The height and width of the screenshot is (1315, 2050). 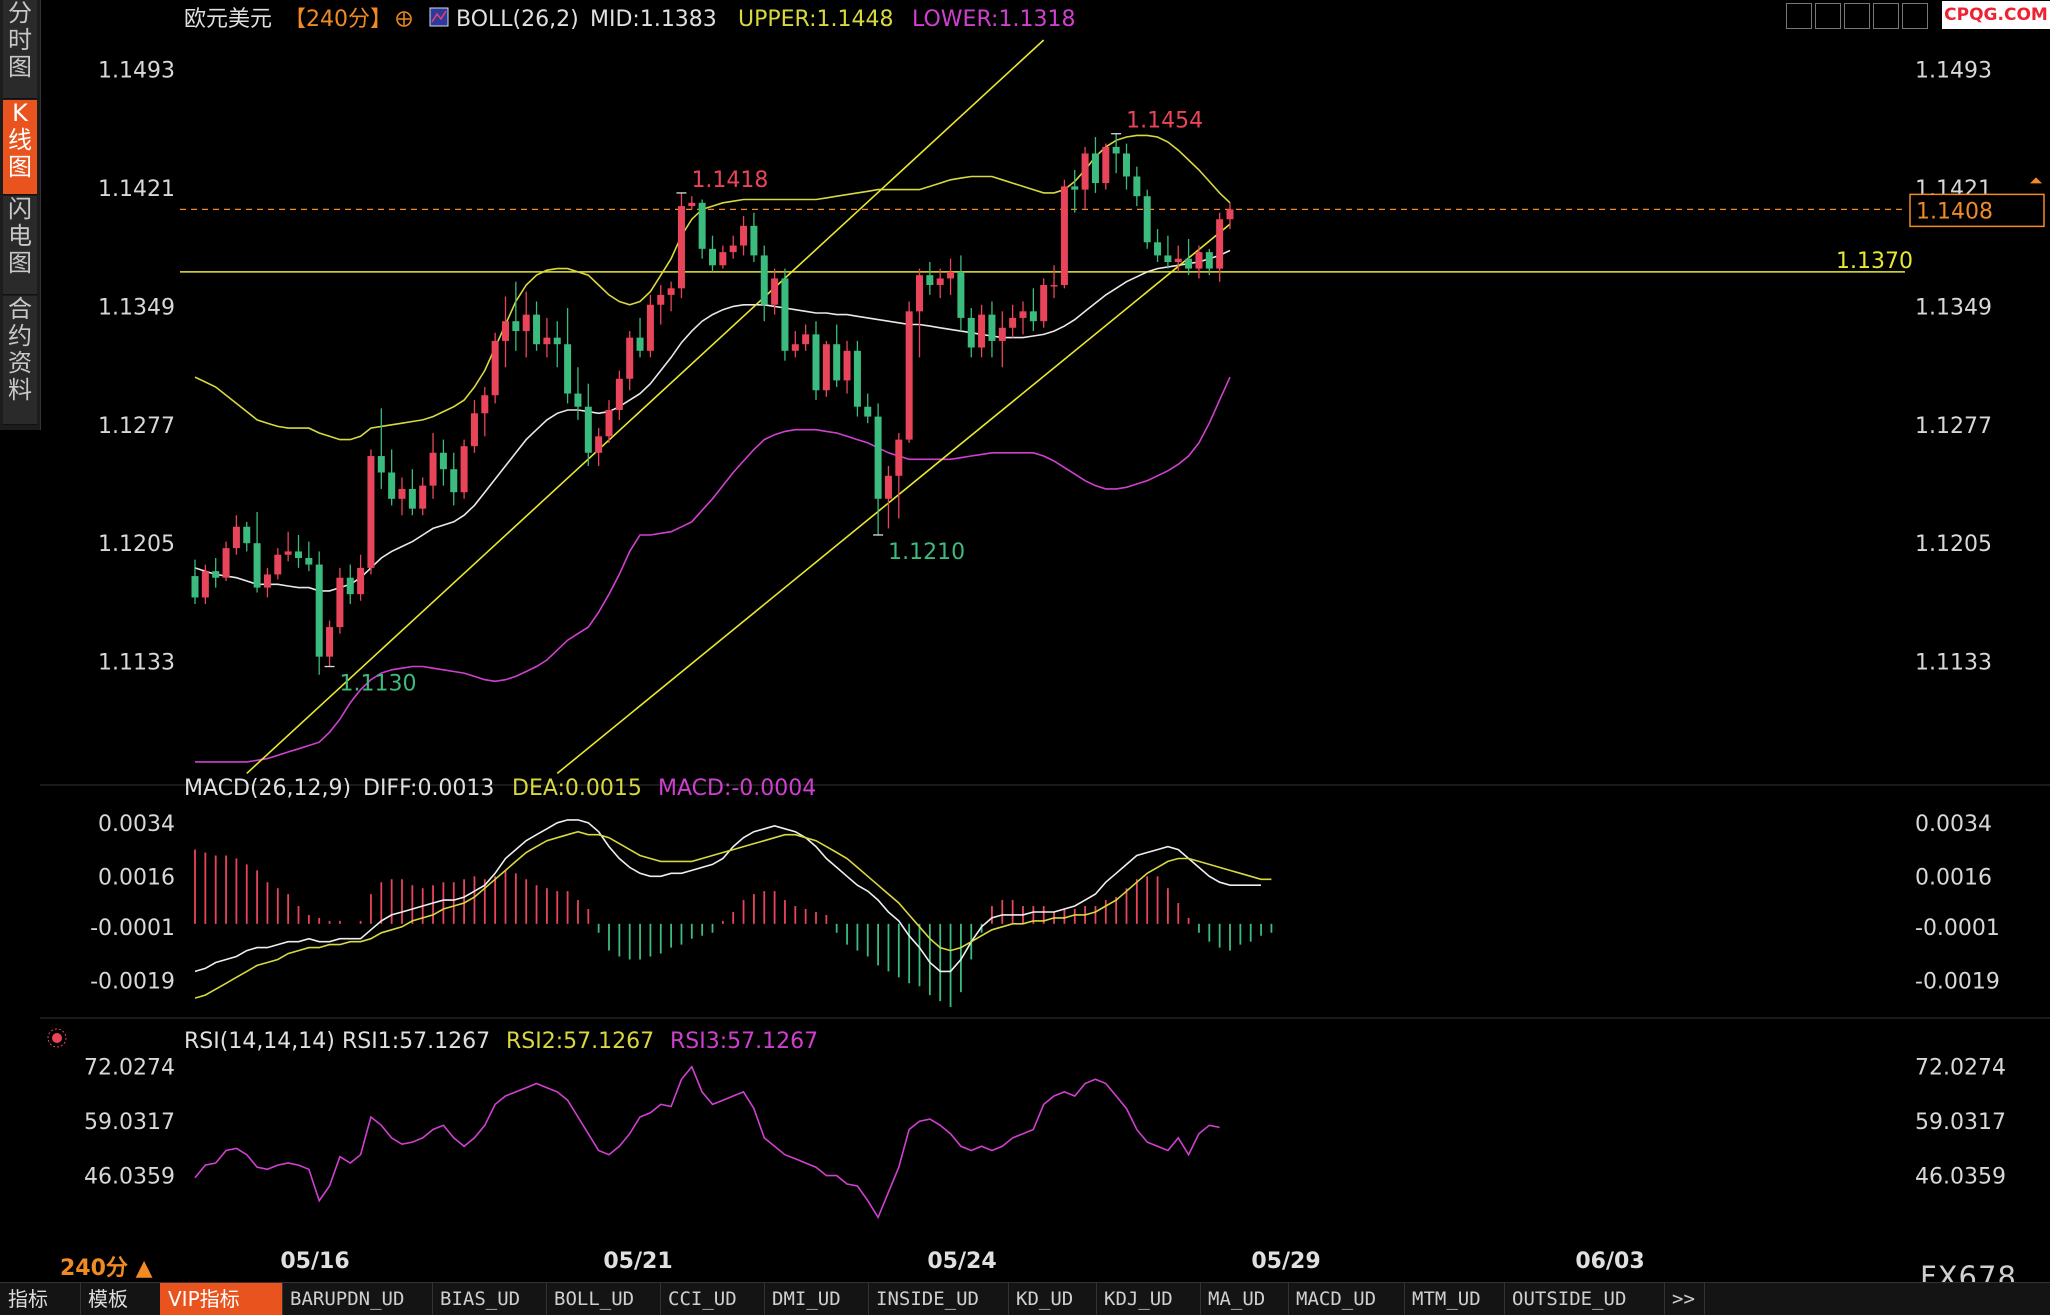 I want to click on macd-diff-line, so click(x=727, y=896).